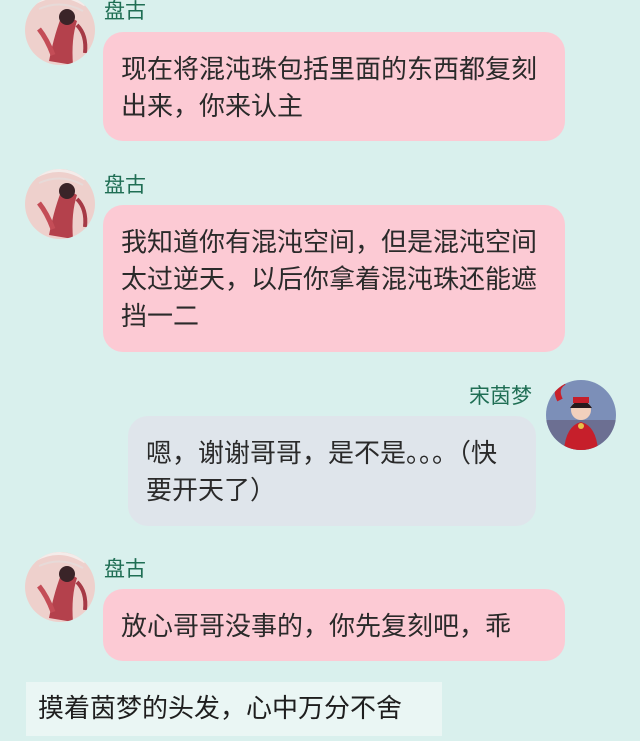 Image resolution: width=640 pixels, height=741 pixels. What do you see at coordinates (500, 396) in the screenshot?
I see `sender-name: 宋茵梦` at bounding box center [500, 396].